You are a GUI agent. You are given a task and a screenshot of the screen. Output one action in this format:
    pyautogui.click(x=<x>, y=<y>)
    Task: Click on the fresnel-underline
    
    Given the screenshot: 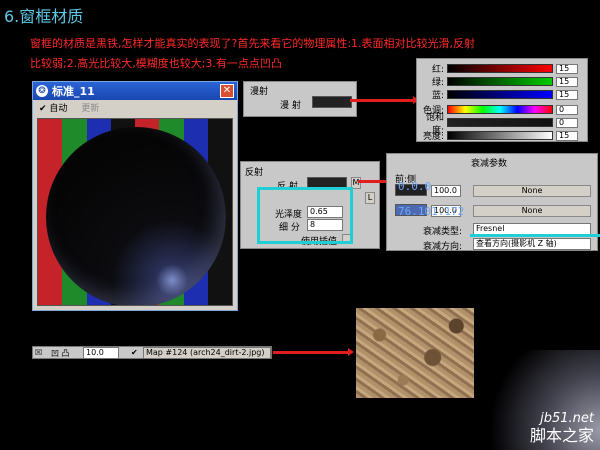 What is the action you would take?
    pyautogui.click(x=535, y=235)
    